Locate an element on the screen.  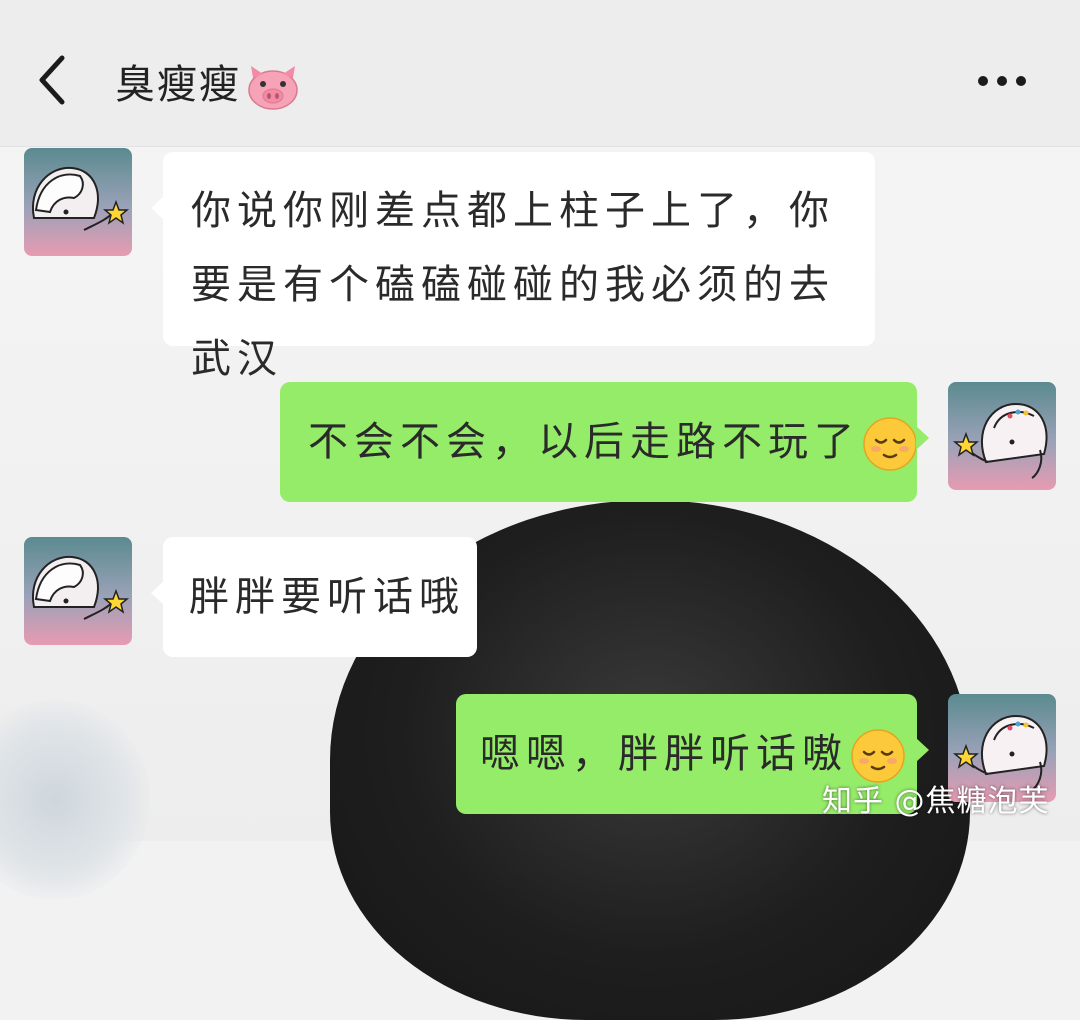
my-avatar is located at coordinates (1002, 436).